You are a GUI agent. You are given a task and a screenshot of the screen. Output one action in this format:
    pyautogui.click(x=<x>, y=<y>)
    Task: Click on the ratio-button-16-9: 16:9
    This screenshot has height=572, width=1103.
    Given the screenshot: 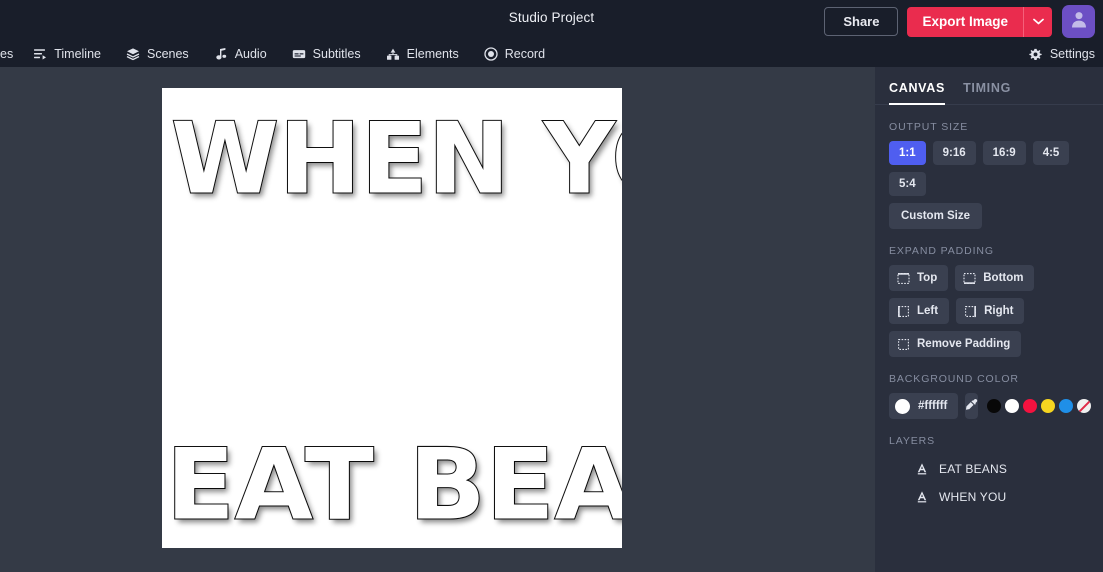 What is the action you would take?
    pyautogui.click(x=1004, y=153)
    